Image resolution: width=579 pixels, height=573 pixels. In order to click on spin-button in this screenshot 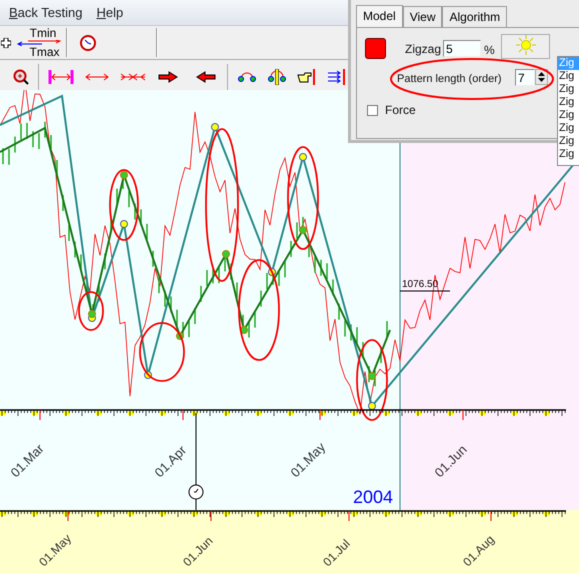, I will do `click(541, 77)`.